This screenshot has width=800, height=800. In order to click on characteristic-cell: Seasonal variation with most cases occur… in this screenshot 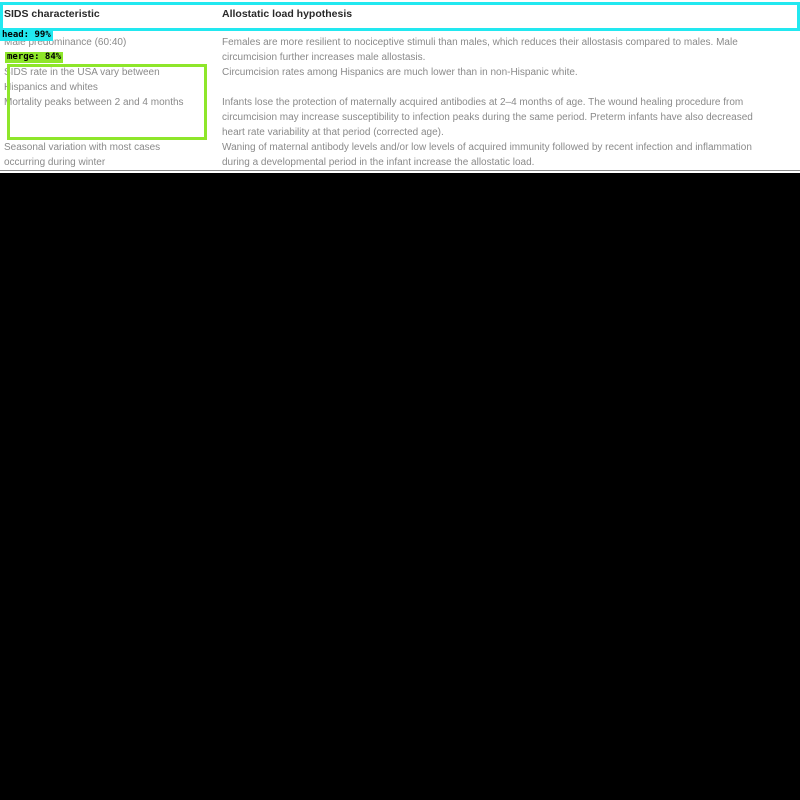, I will do `click(104, 155)`.